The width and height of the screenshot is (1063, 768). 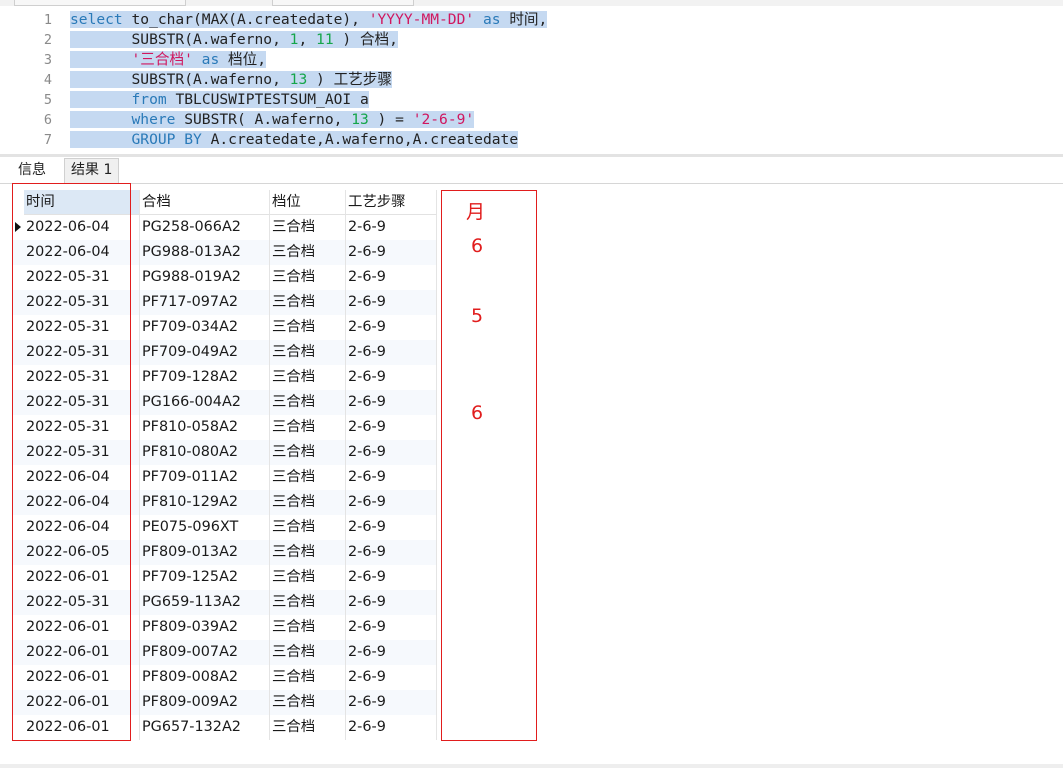 What do you see at coordinates (308, 40) in the screenshot?
I see `code-line: SUBSTR(A.waferno, 1, 11 ) 合档,` at bounding box center [308, 40].